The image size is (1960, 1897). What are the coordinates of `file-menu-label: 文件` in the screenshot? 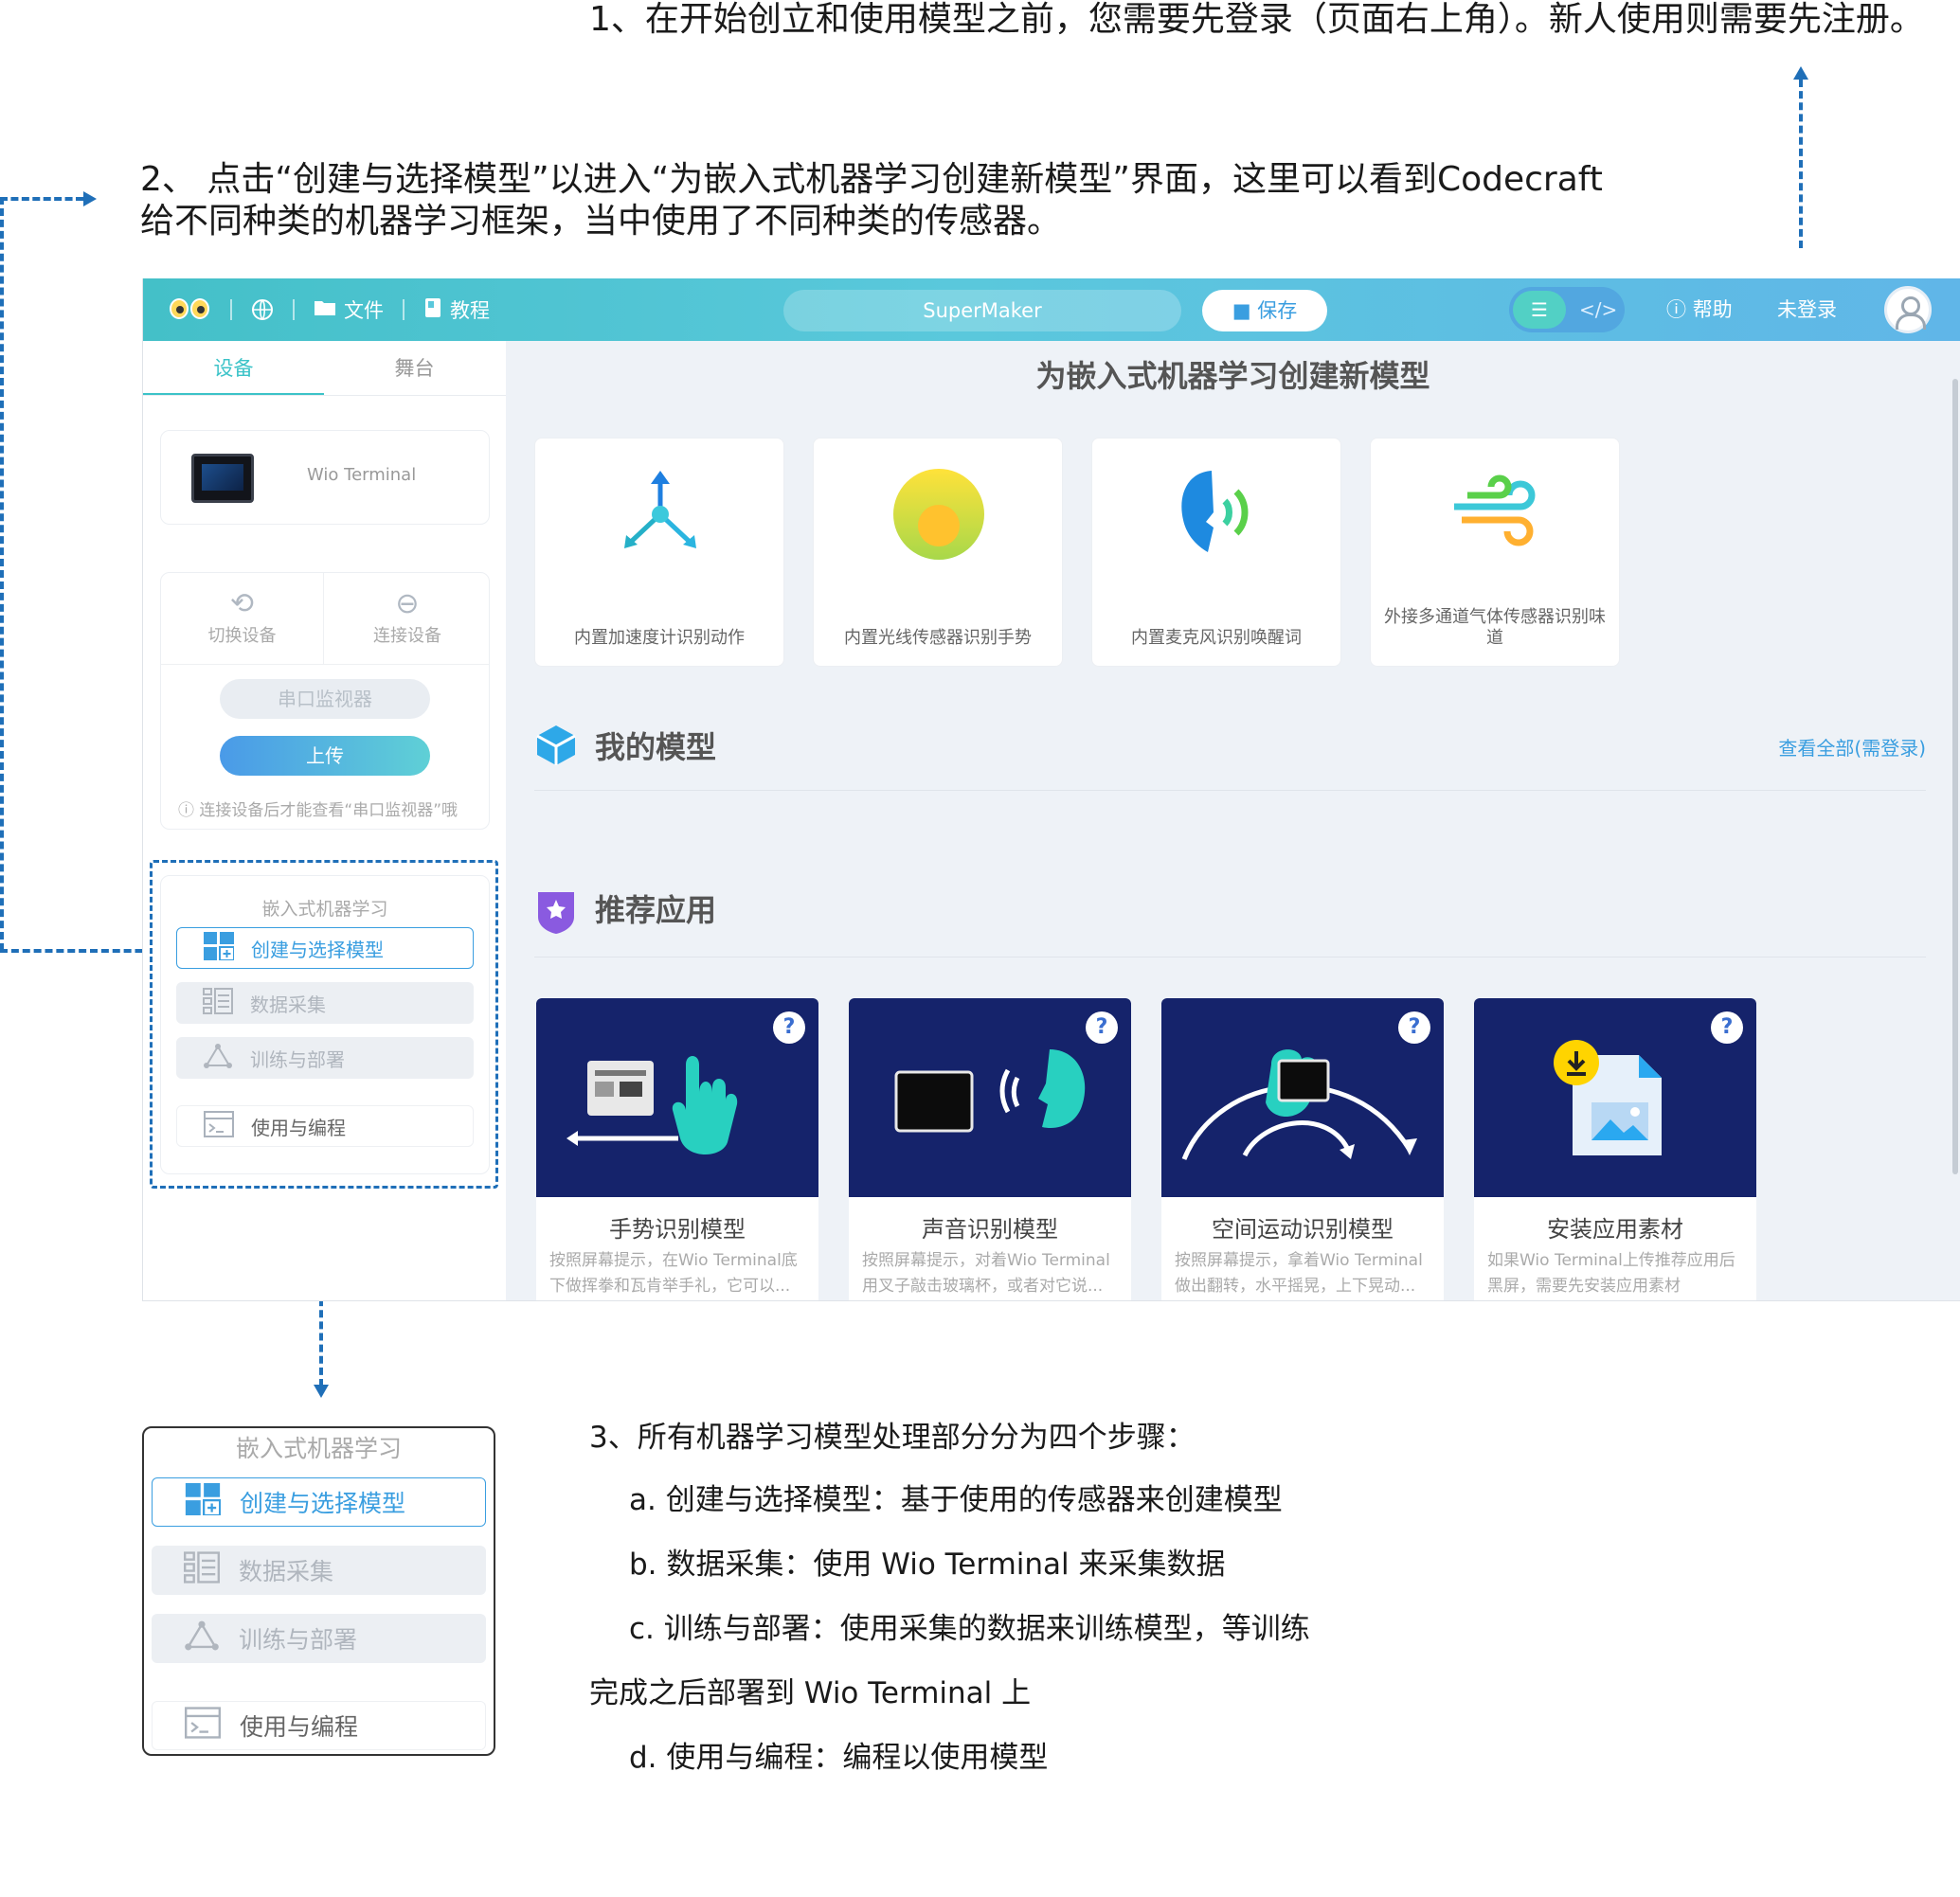 It's located at (364, 310).